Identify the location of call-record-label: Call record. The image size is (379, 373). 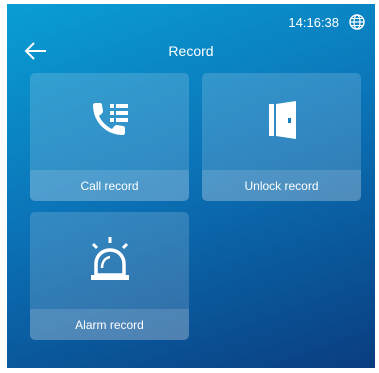
(109, 185).